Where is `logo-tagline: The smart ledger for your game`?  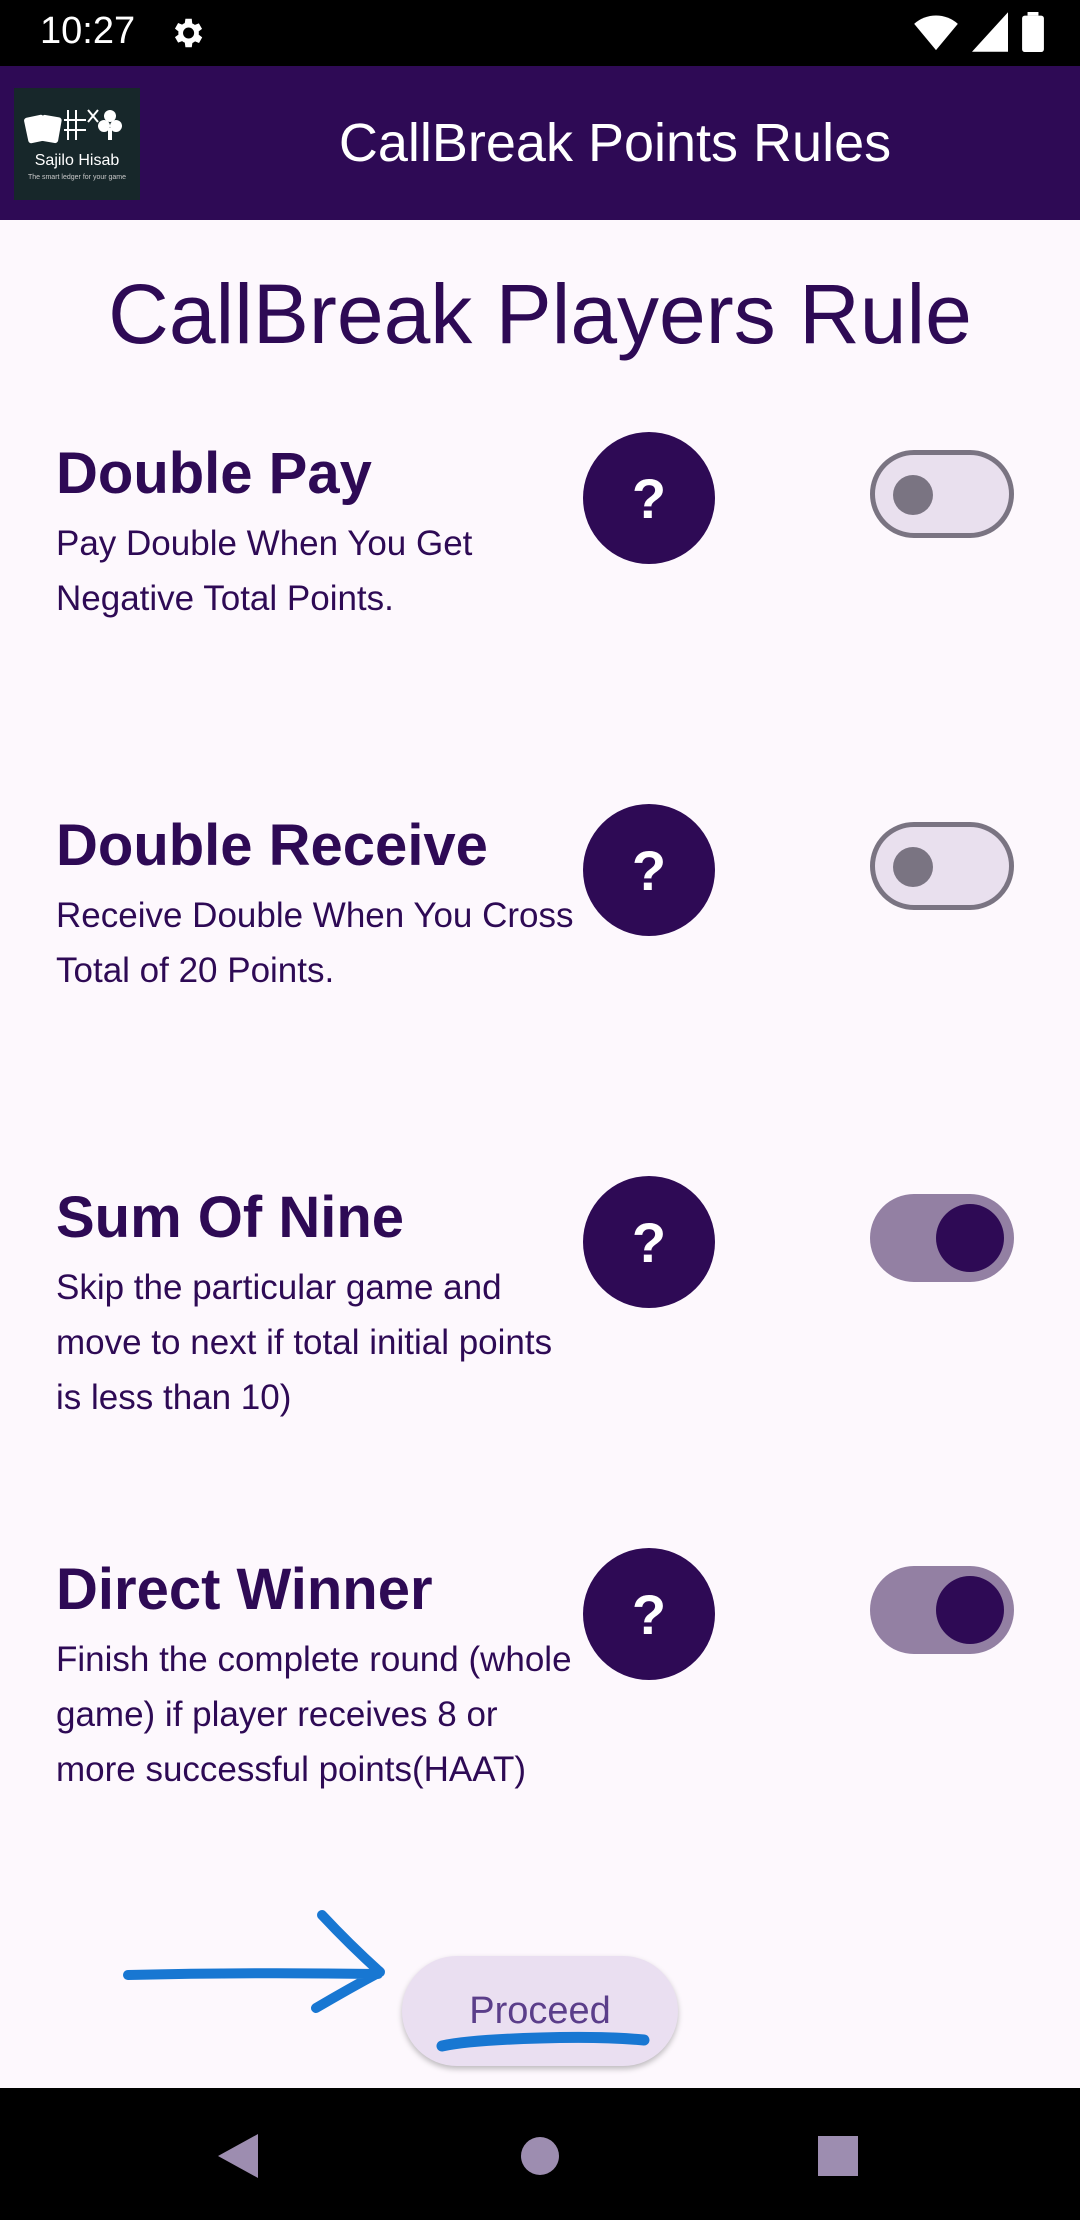 logo-tagline: The smart ledger for your game is located at coordinates (77, 177).